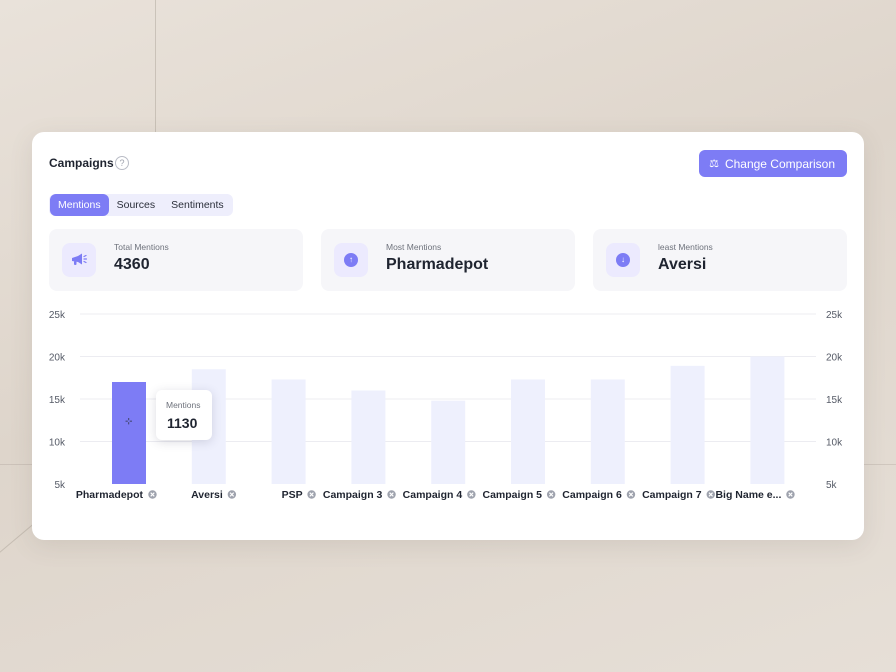  Describe the element at coordinates (183, 405) in the screenshot. I see `tooltip-label: Mentions` at that location.